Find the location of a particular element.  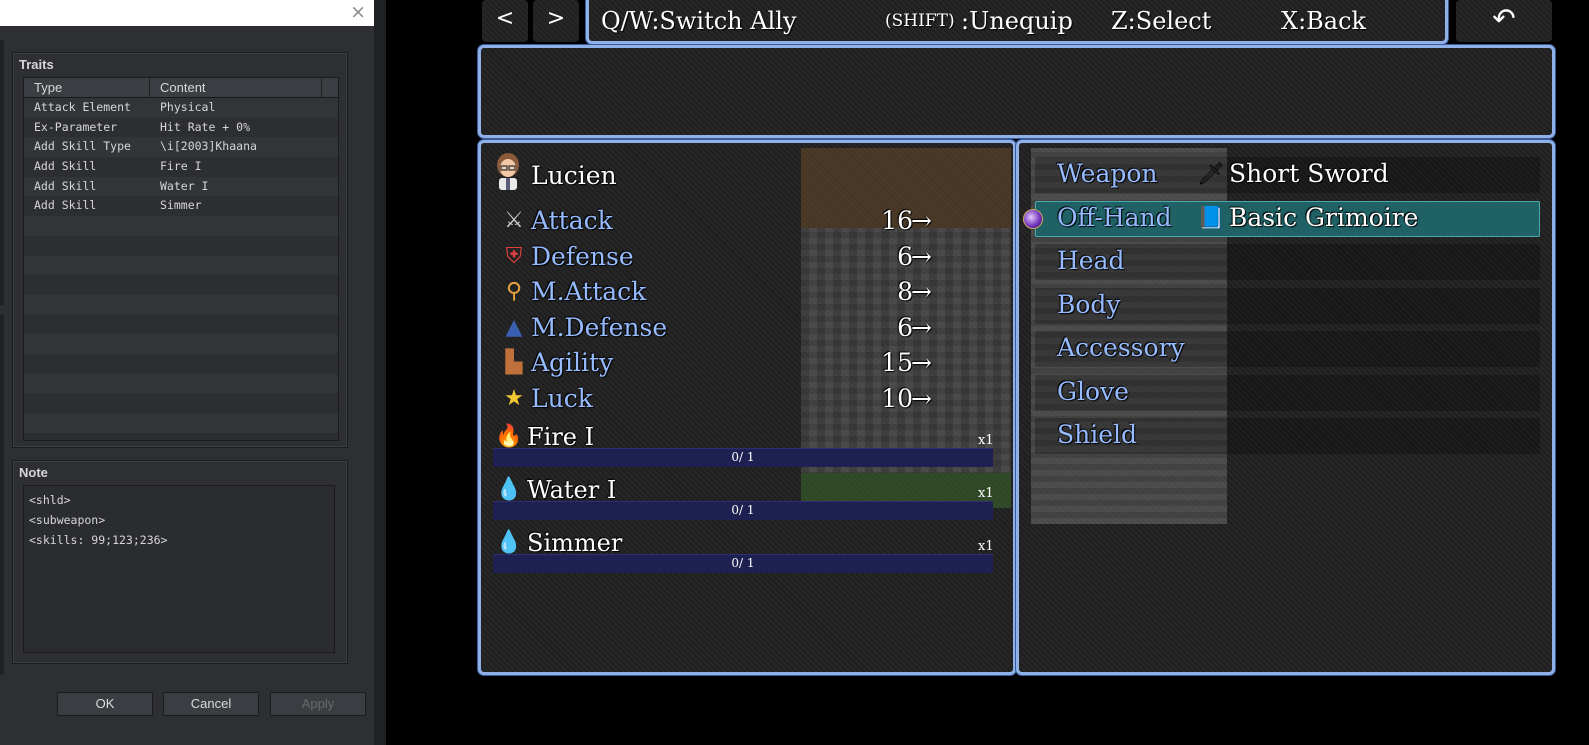

next-actor-button: > is located at coordinates (556, 21).